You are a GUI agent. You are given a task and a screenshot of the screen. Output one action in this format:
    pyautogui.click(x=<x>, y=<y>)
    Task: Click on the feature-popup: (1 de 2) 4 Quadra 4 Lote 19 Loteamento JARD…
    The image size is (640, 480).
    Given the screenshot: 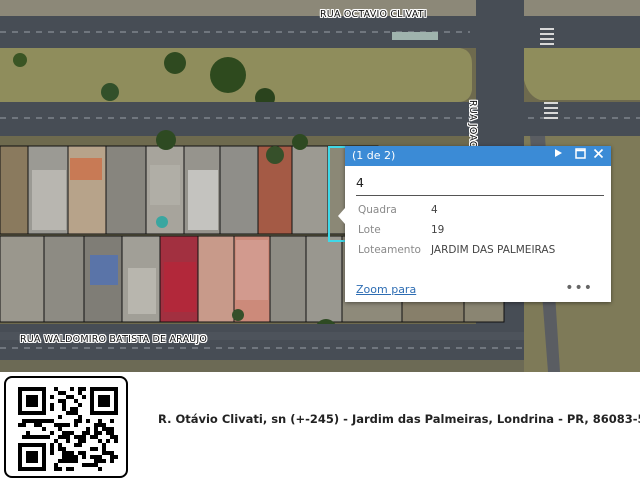 What is the action you would take?
    pyautogui.click(x=474, y=224)
    